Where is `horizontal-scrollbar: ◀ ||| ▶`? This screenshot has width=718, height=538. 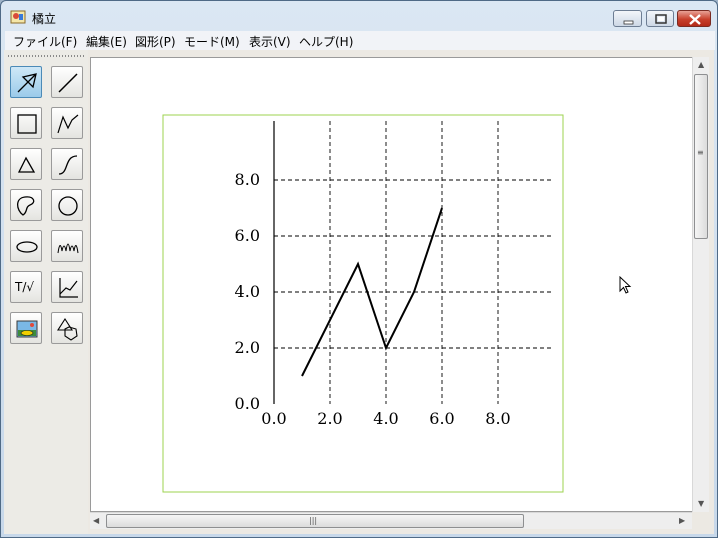
horizontal-scrollbar: ◀ ||| ▶ is located at coordinates (391, 520).